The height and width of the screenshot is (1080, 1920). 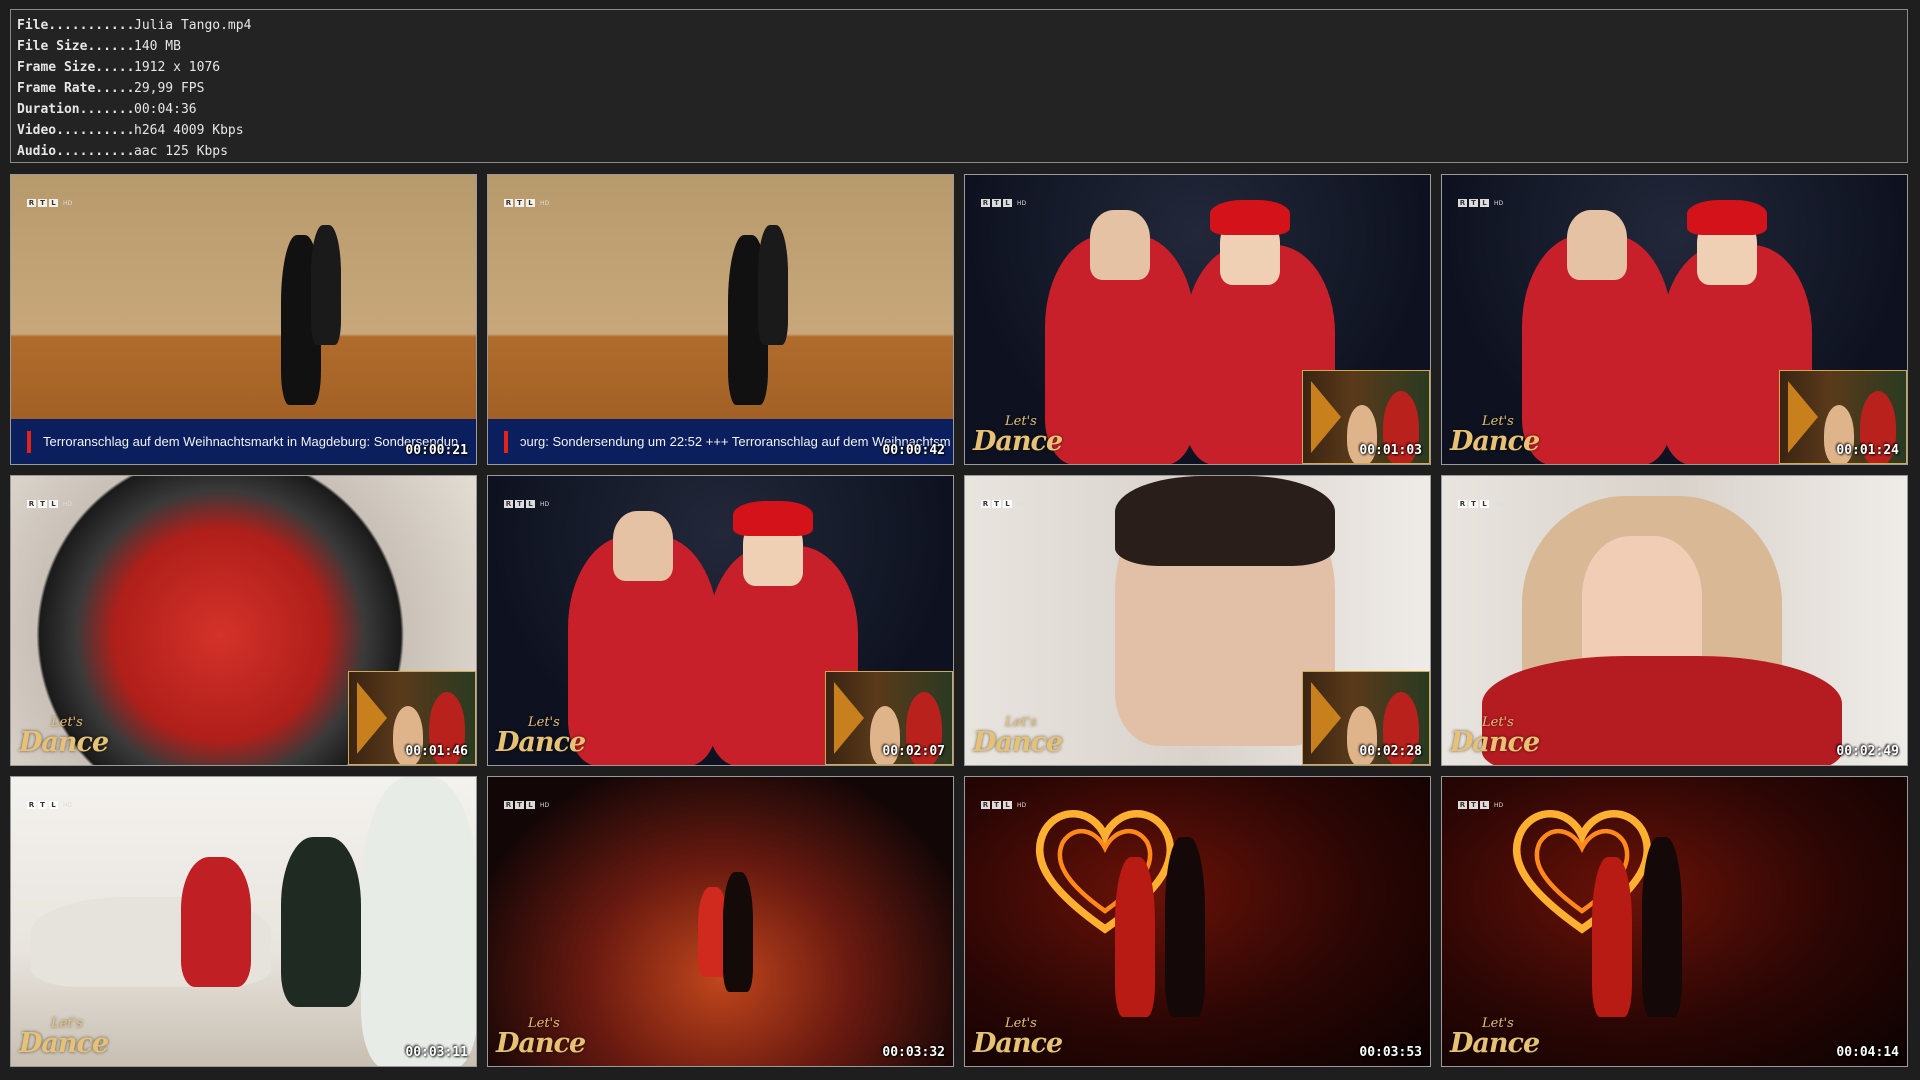 What do you see at coordinates (169, 88) in the screenshot?
I see `info-value: 29,99 FPS` at bounding box center [169, 88].